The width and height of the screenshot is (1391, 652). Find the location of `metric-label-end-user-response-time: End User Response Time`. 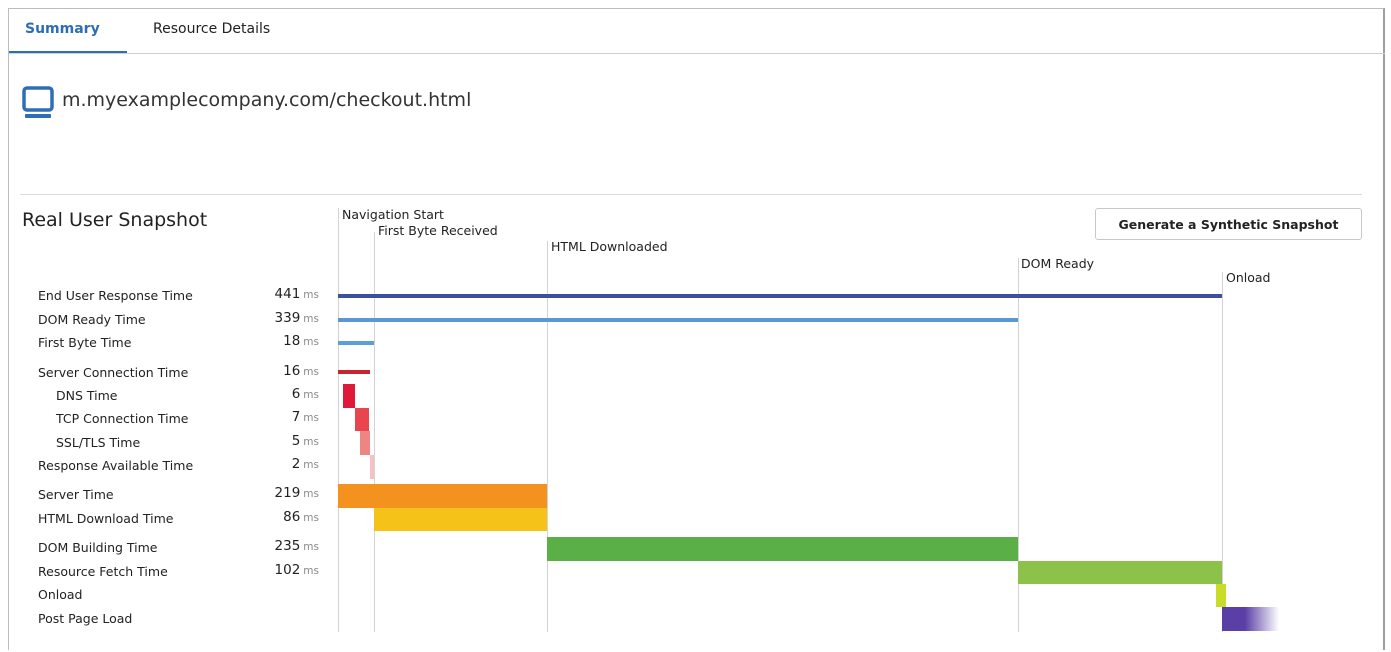

metric-label-end-user-response-time: End User Response Time is located at coordinates (115, 295).